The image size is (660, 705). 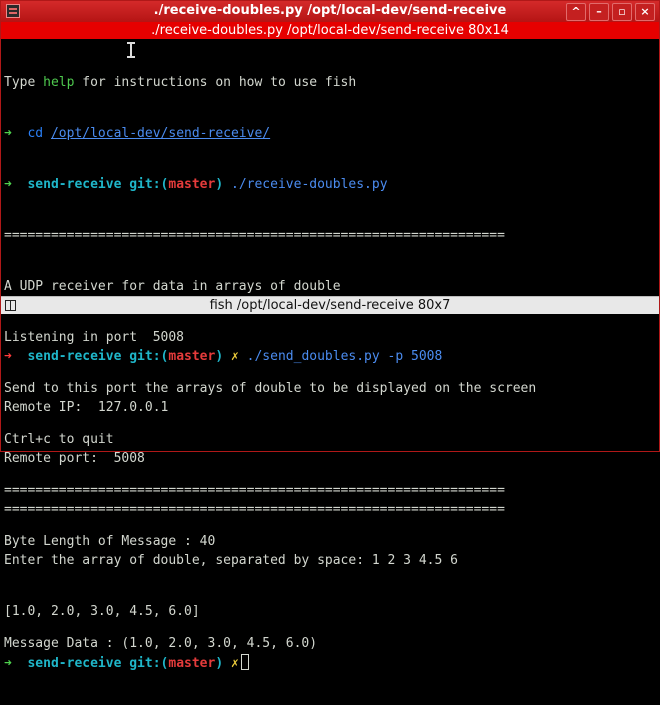 I want to click on text-cursor-icon, so click(x=131, y=50).